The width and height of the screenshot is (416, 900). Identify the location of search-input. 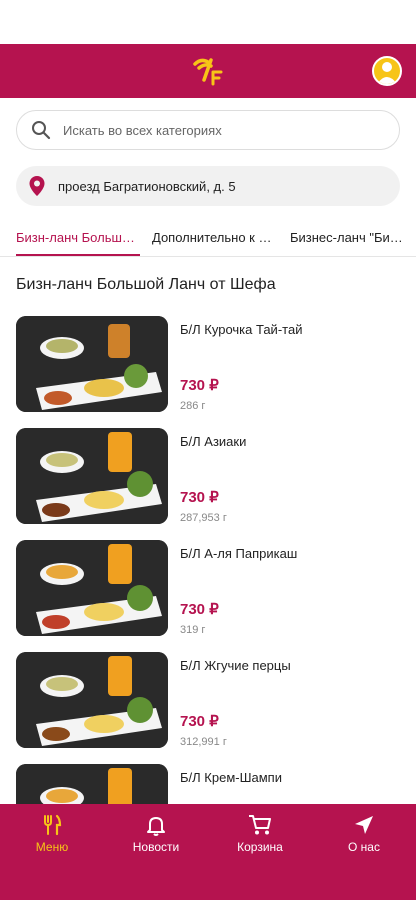
(213, 130).